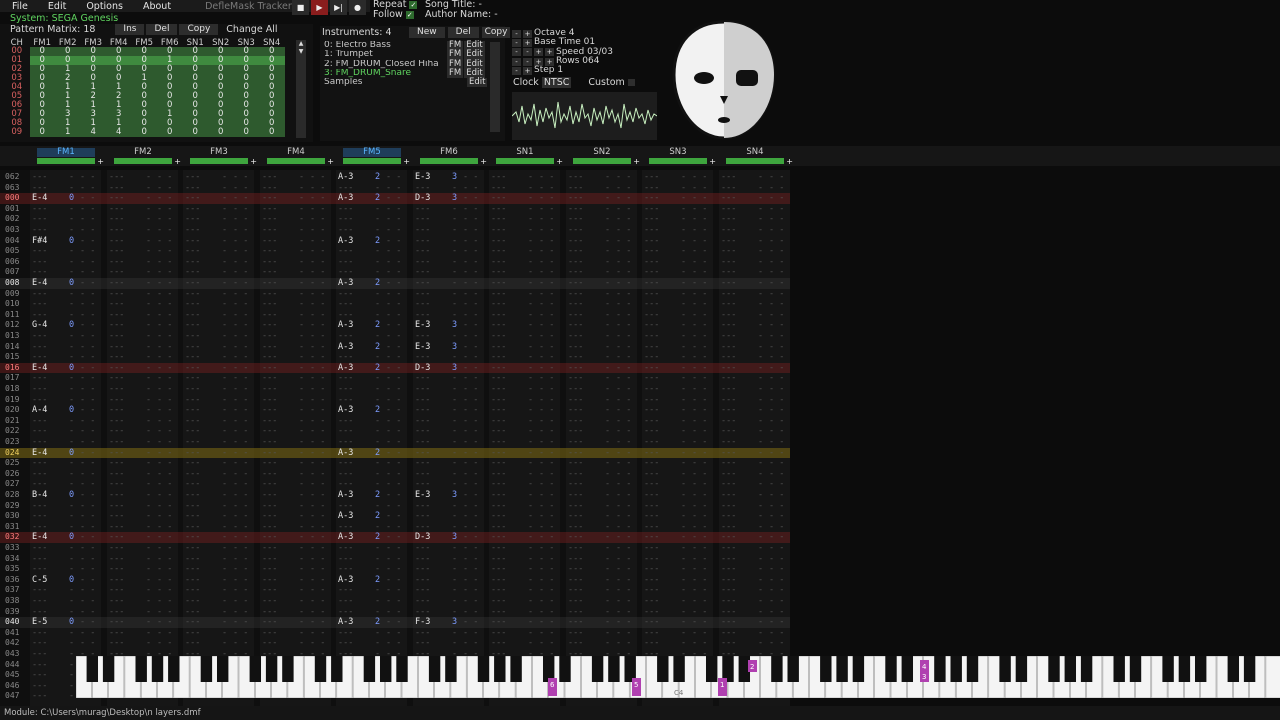 Image resolution: width=1280 pixels, height=720 pixels. I want to click on matrix-cell: 4, so click(119, 132).